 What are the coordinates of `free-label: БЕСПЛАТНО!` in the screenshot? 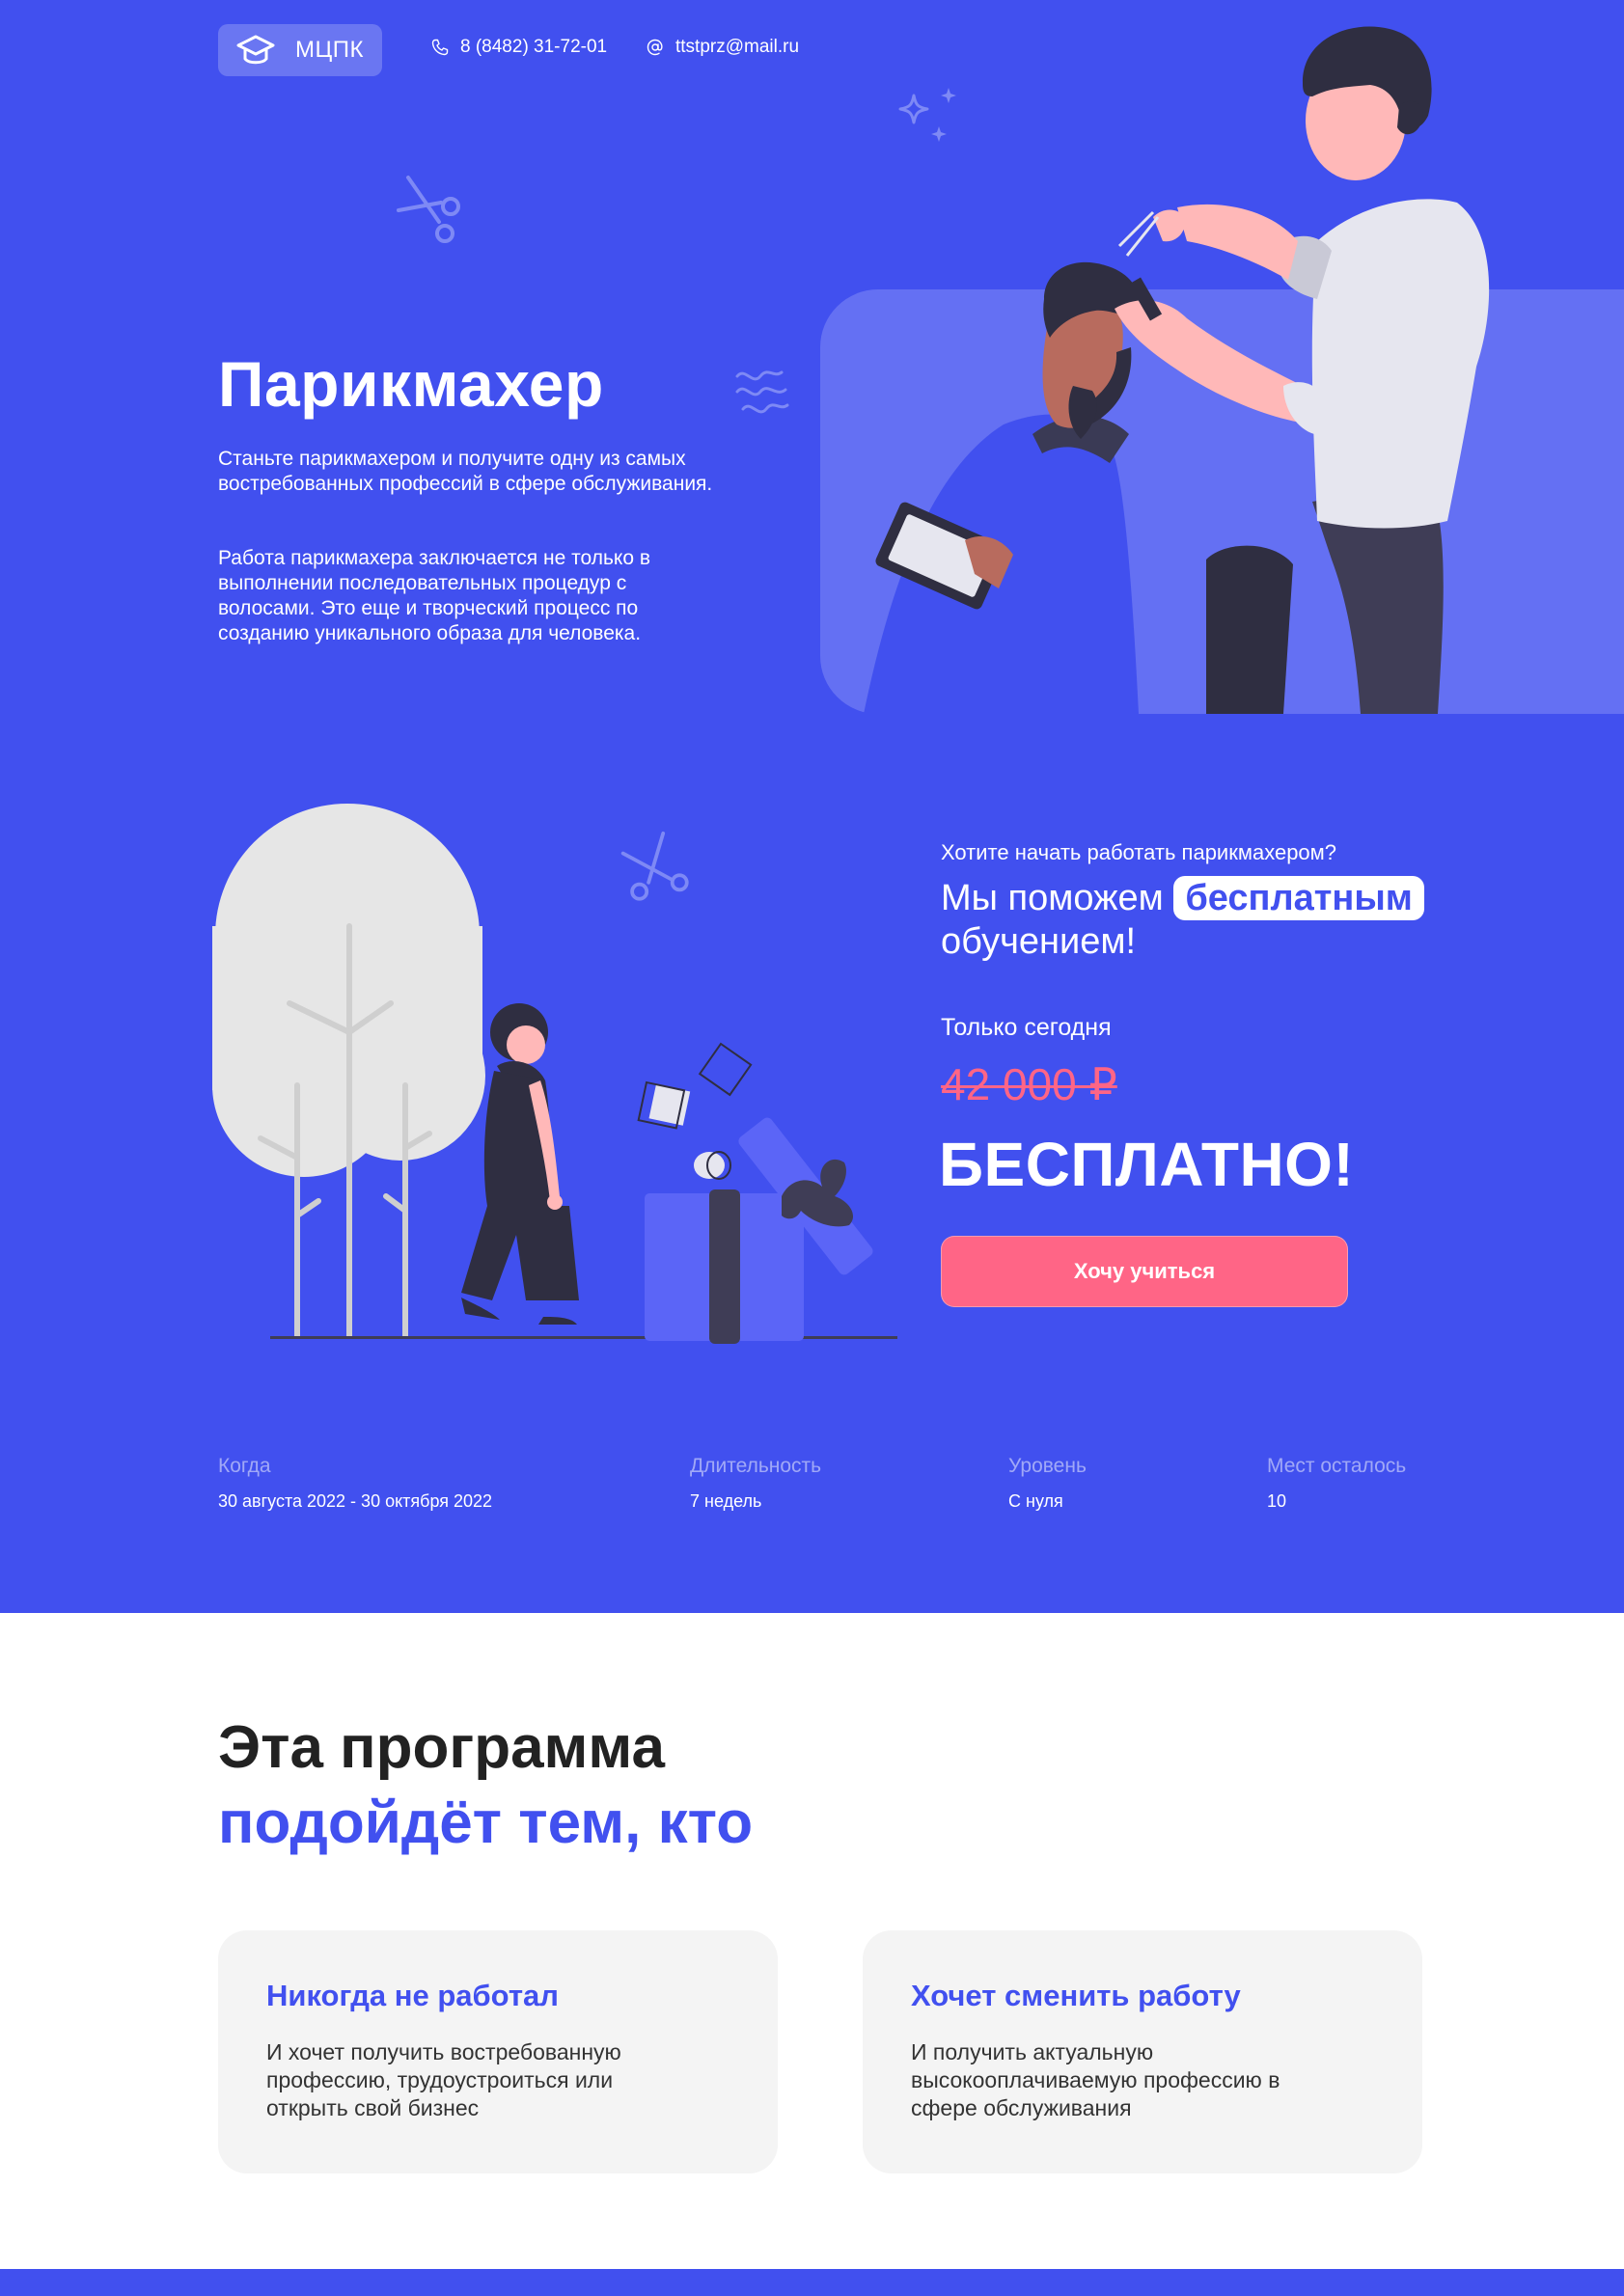 It's located at (1147, 1165).